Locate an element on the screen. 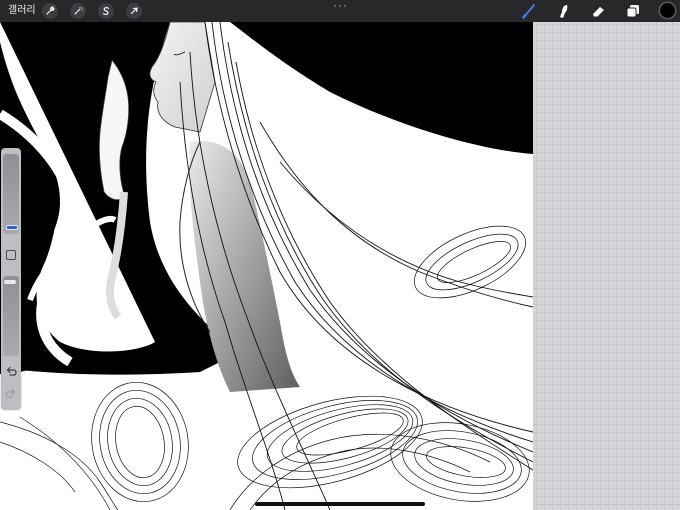  undo-icon is located at coordinates (11, 371).